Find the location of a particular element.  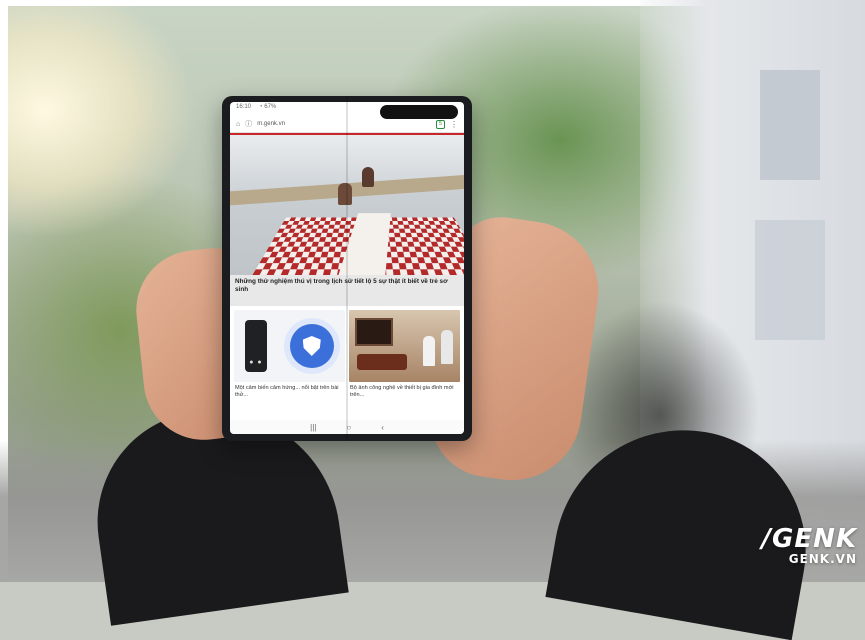

card-thumbnail: ● ● is located at coordinates (289, 346).